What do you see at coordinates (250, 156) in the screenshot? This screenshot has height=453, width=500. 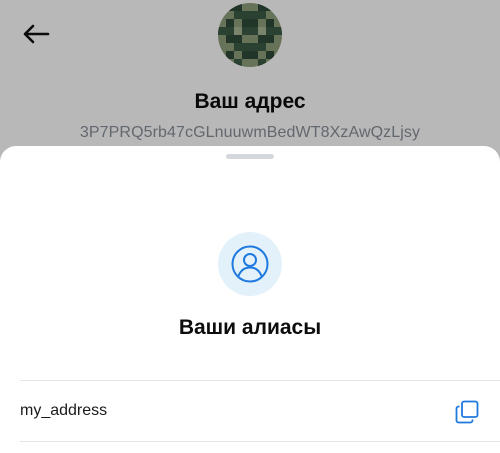 I see `sheet-grabber` at bounding box center [250, 156].